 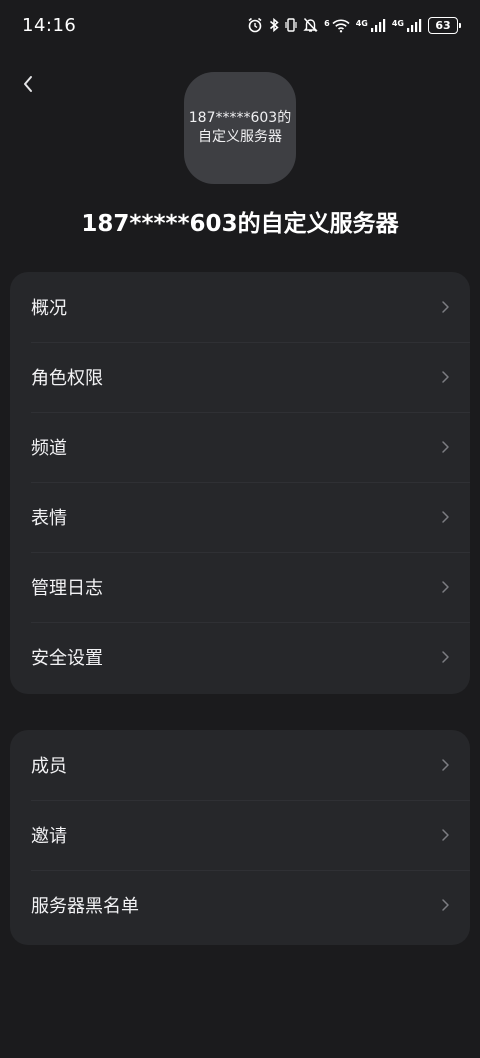 I want to click on menu-item-label: 成员, so click(x=49, y=766).